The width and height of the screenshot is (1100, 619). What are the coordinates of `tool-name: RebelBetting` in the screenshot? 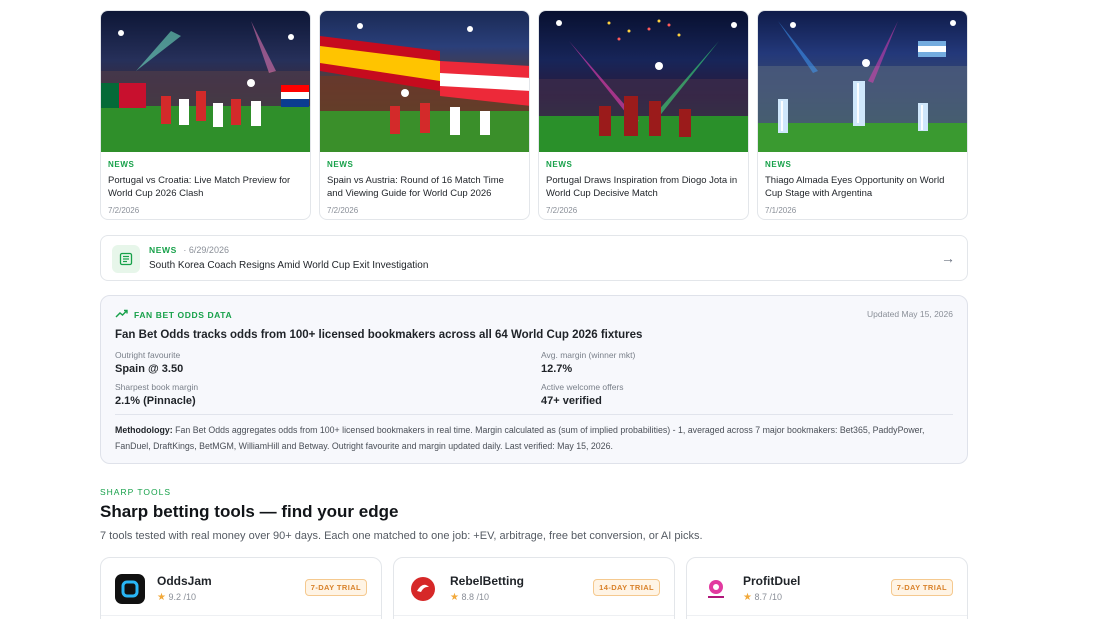 It's located at (487, 581).